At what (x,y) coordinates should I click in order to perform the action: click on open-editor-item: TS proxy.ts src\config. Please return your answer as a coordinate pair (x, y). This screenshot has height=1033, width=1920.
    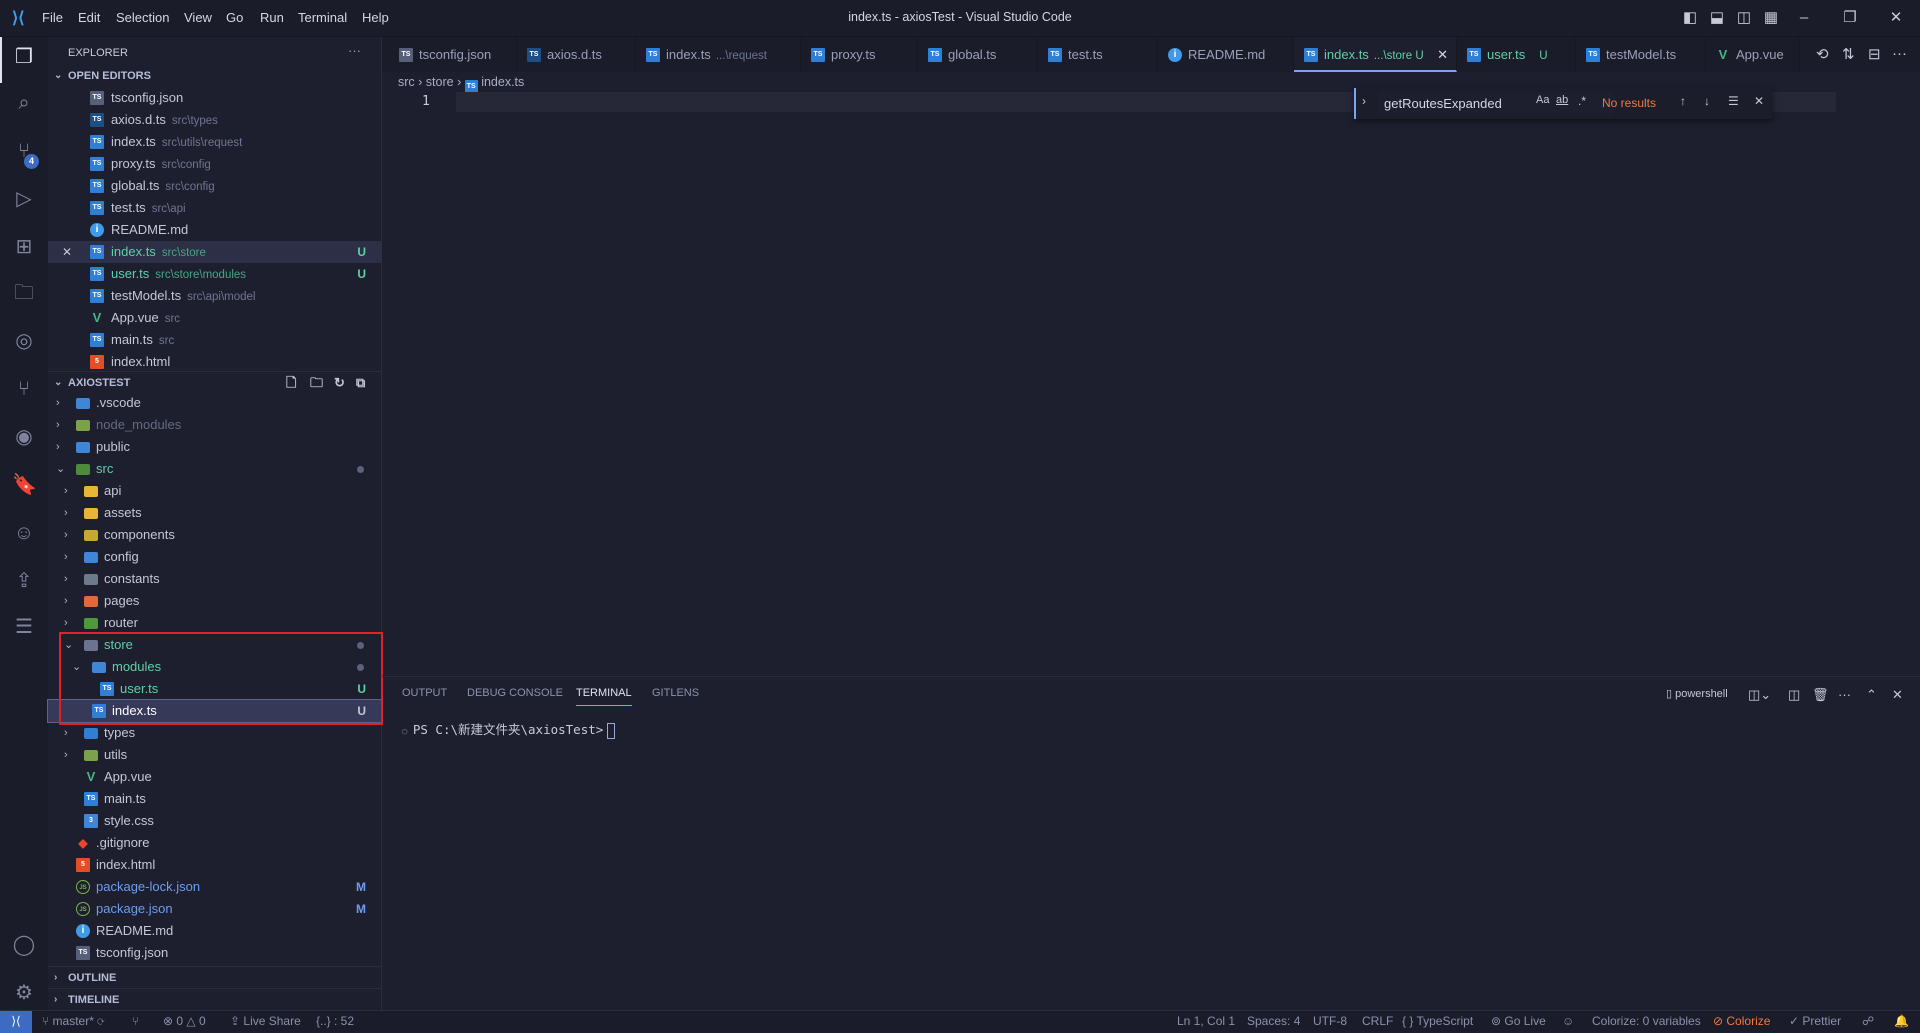
    Looking at the image, I should click on (215, 164).